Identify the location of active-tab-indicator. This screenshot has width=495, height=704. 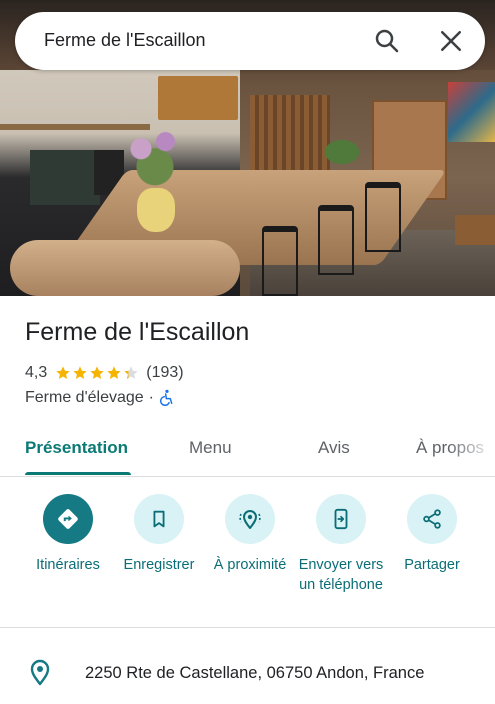
(78, 473).